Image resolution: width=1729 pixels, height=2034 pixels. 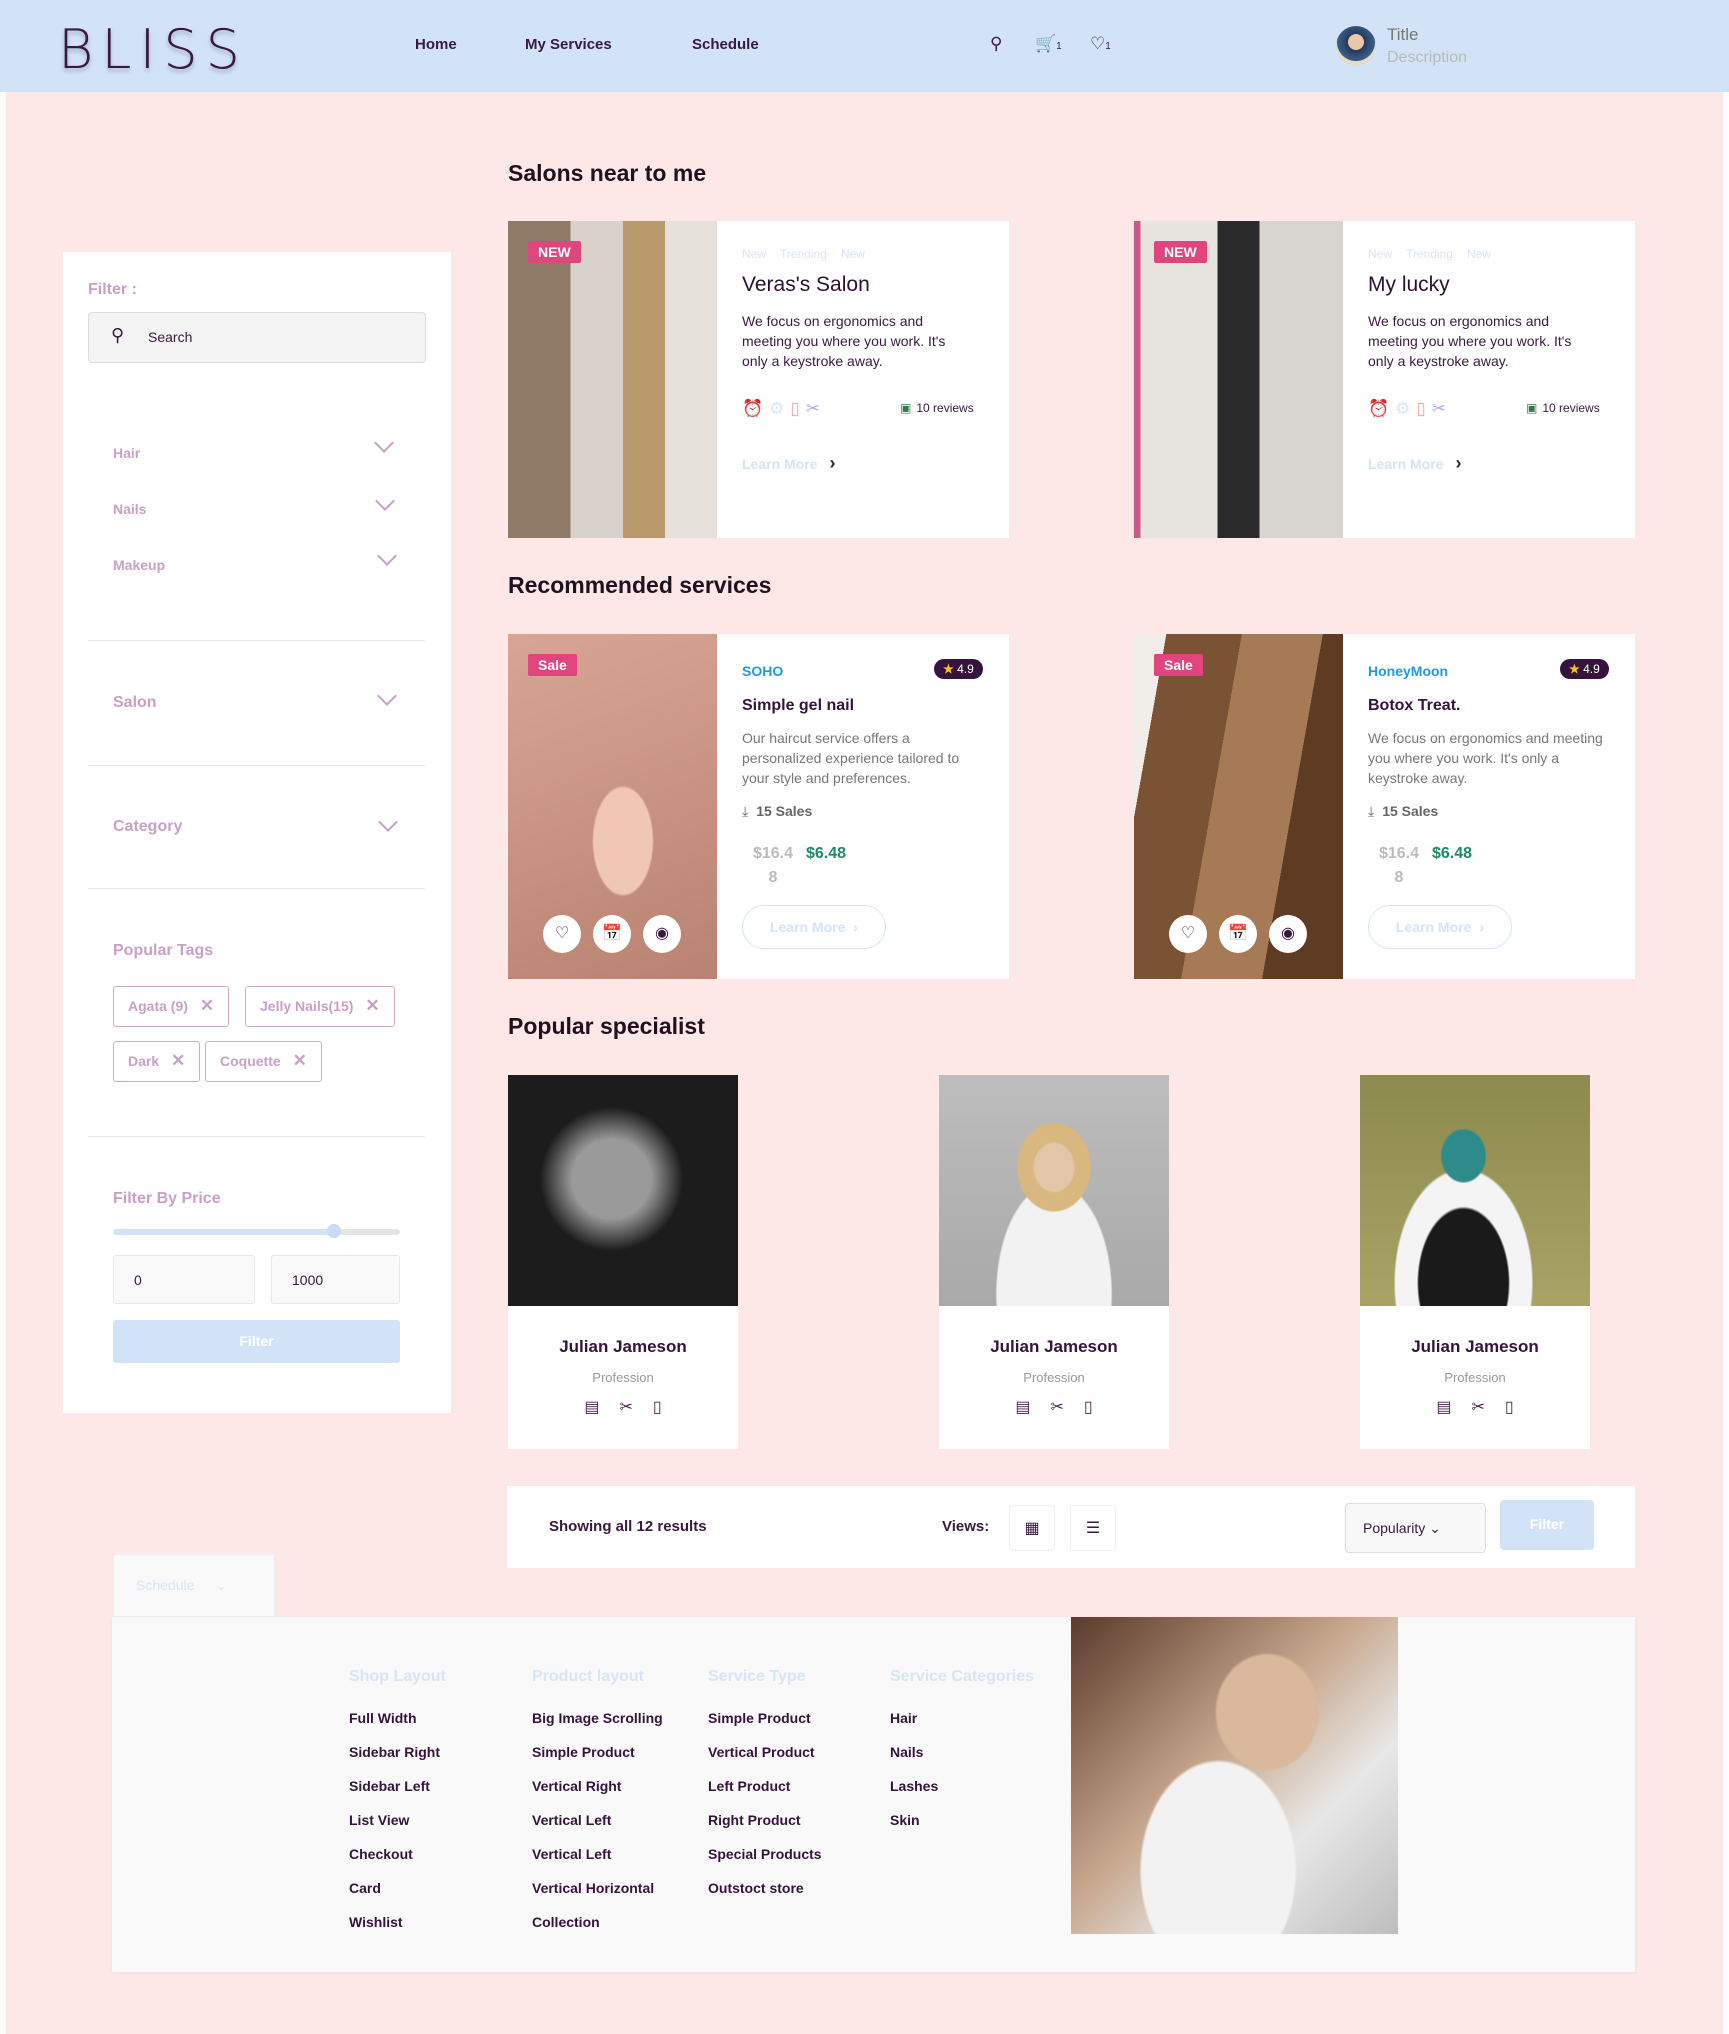 What do you see at coordinates (745, 811) in the screenshot?
I see `download-icon: ⤓` at bounding box center [745, 811].